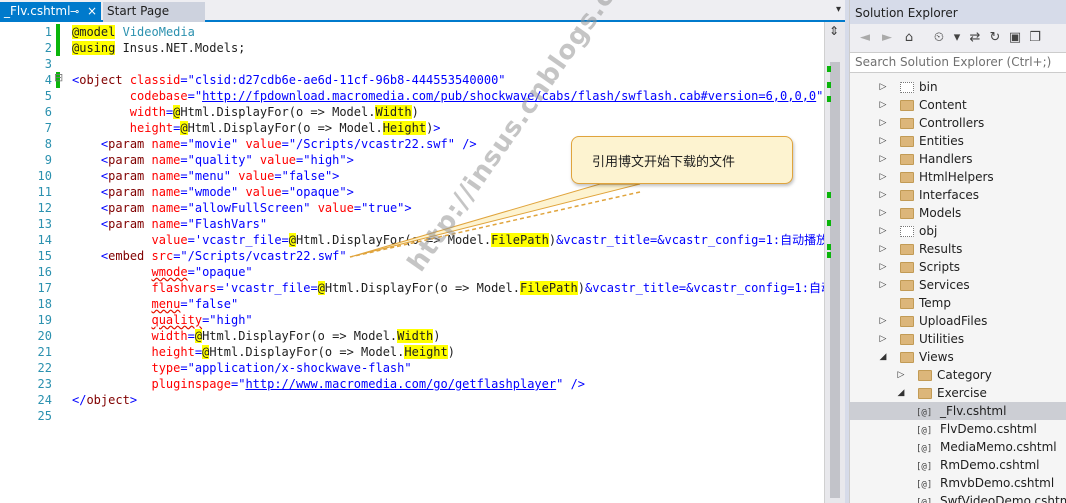  I want to click on tree-node-results: ▷ Results, so click(958, 249).